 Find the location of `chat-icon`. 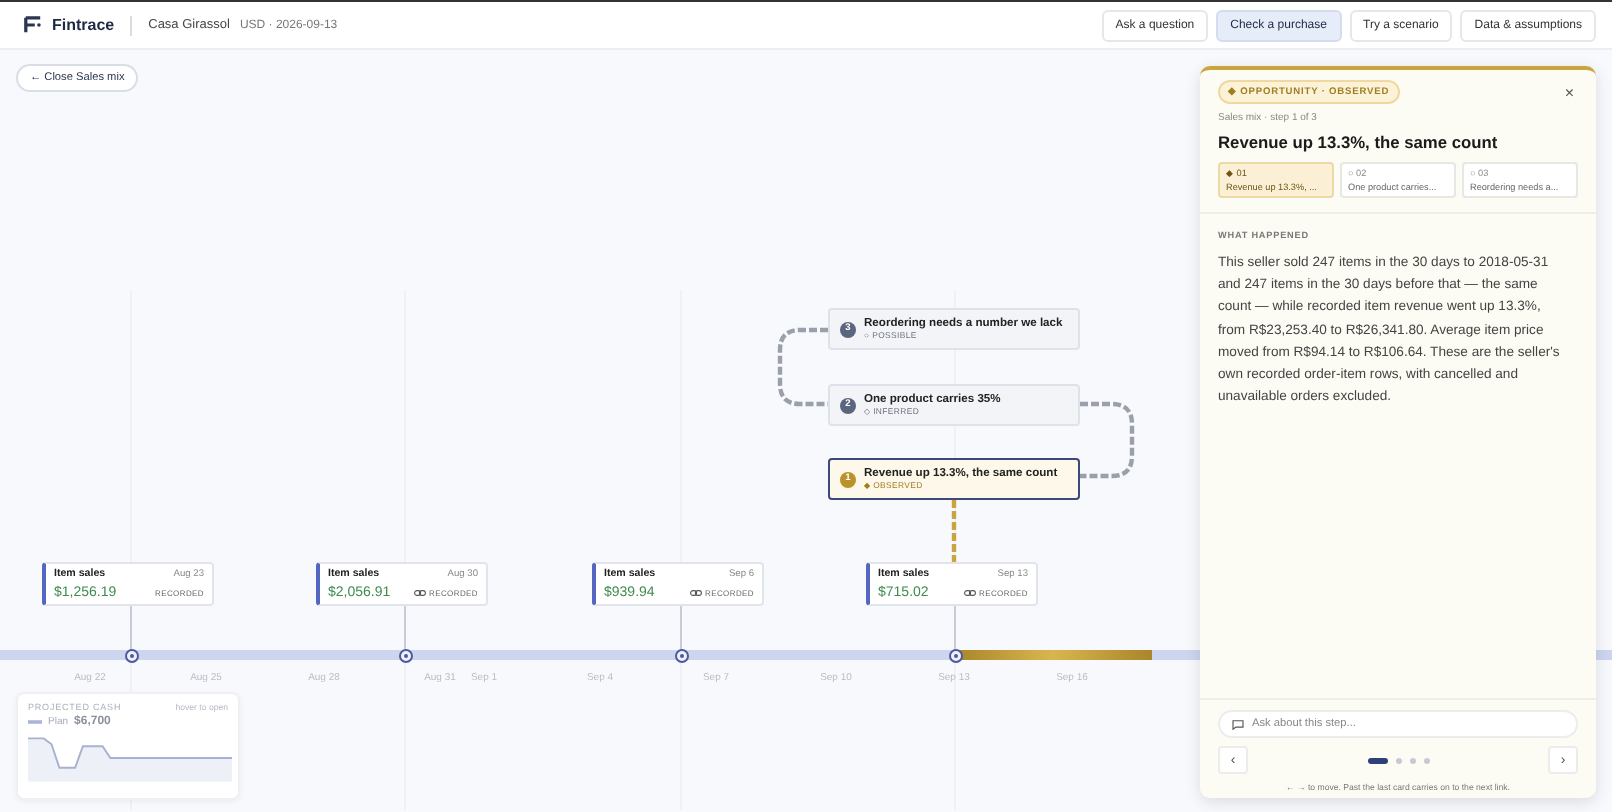

chat-icon is located at coordinates (1238, 724).